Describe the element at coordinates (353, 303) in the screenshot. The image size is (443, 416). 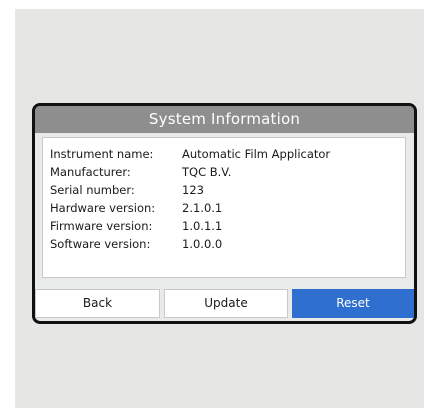
I see `reset-button: Reset` at that location.